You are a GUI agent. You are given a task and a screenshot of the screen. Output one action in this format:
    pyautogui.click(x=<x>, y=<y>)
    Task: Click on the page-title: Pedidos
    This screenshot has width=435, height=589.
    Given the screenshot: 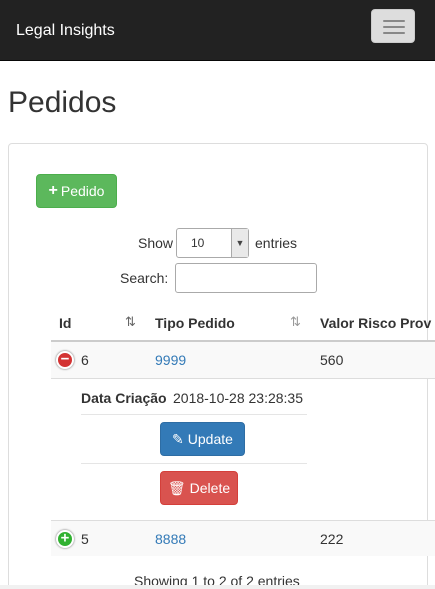 What is the action you would take?
    pyautogui.click(x=62, y=102)
    